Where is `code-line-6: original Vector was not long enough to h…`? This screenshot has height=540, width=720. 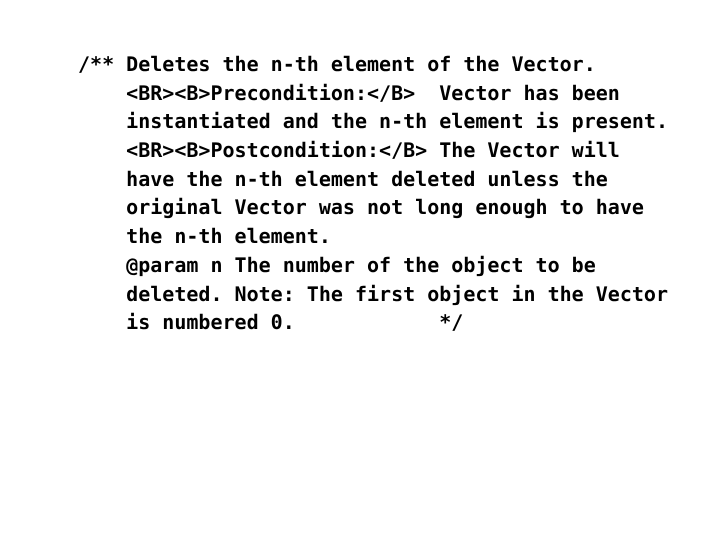 code-line-6: original Vector was not long enough to h… is located at coordinates (361, 207).